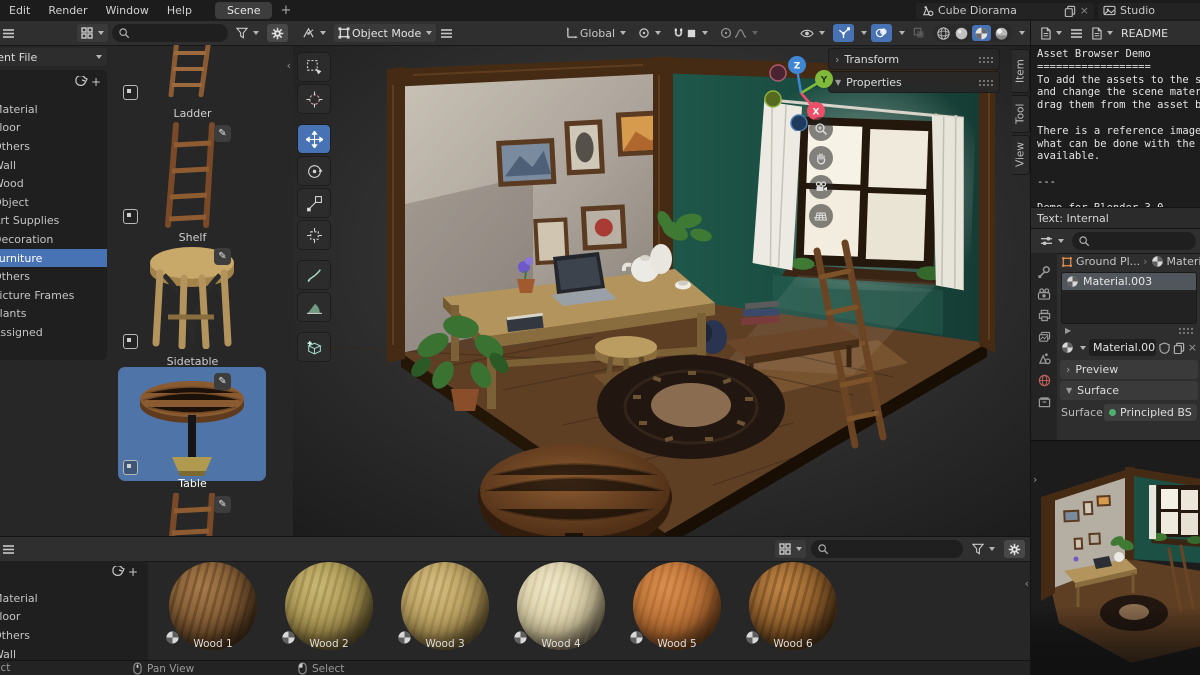  Describe the element at coordinates (919, 33) in the screenshot. I see `xray-toggle` at that location.